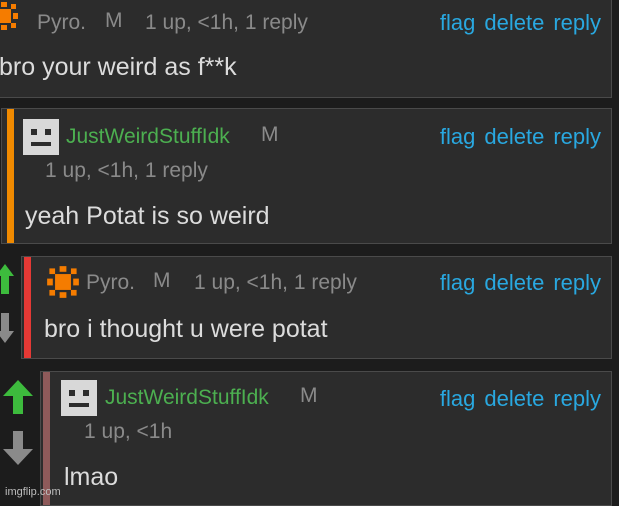 The width and height of the screenshot is (619, 506). Describe the element at coordinates (186, 329) in the screenshot. I see `comment-text: bro i thought u were potat` at that location.